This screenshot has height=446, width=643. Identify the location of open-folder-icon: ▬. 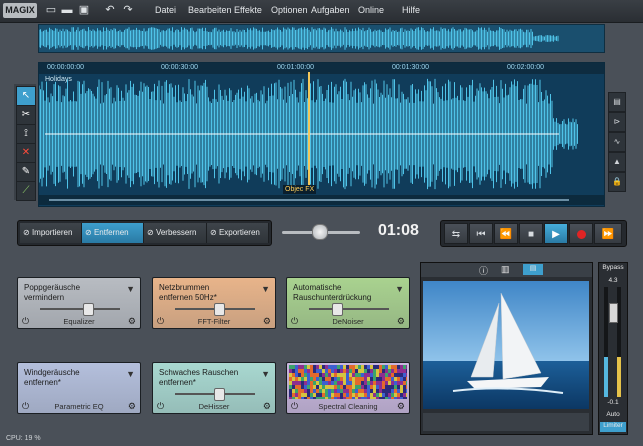
(67, 10).